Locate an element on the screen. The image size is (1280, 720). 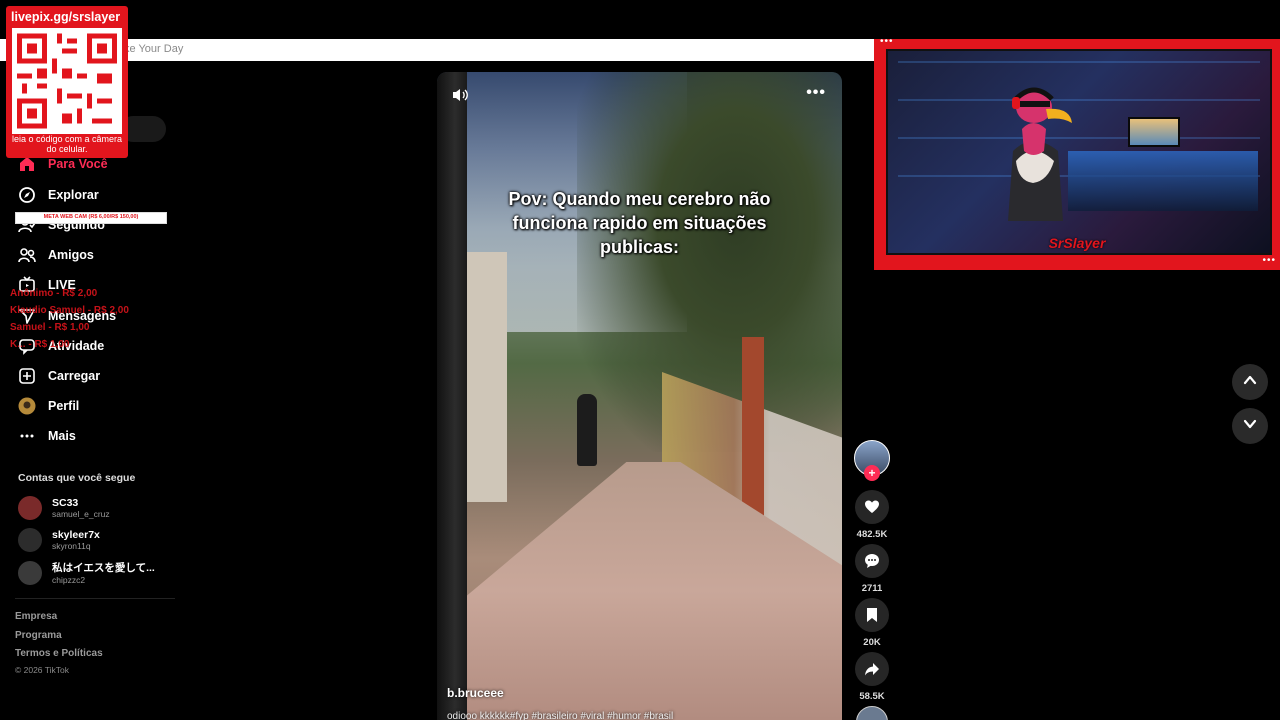
sidebar-item-label: Explorar is located at coordinates (73, 195).